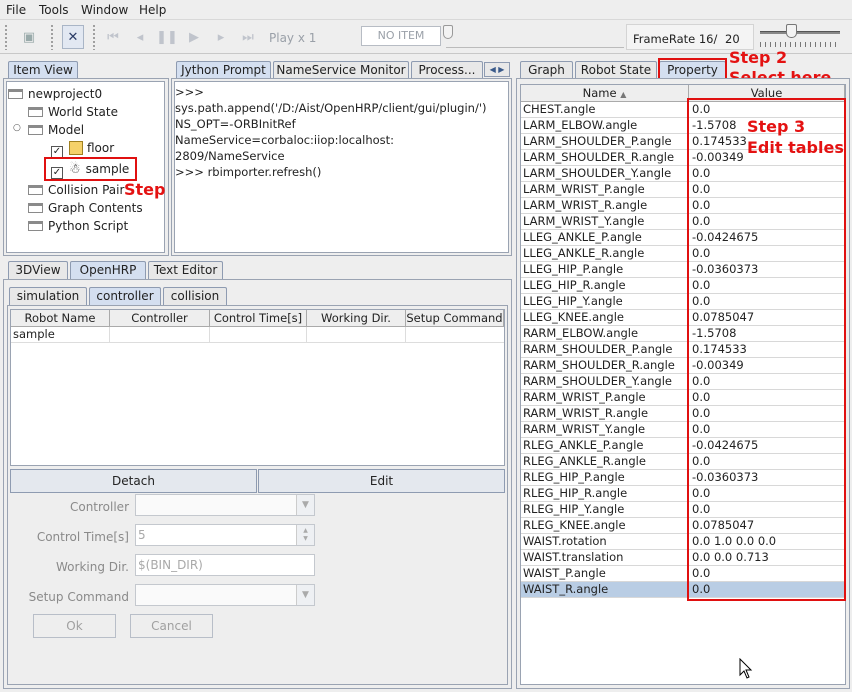  Describe the element at coordinates (604, 334) in the screenshot. I see `property-name: RARM_ELBOW.angle` at that location.